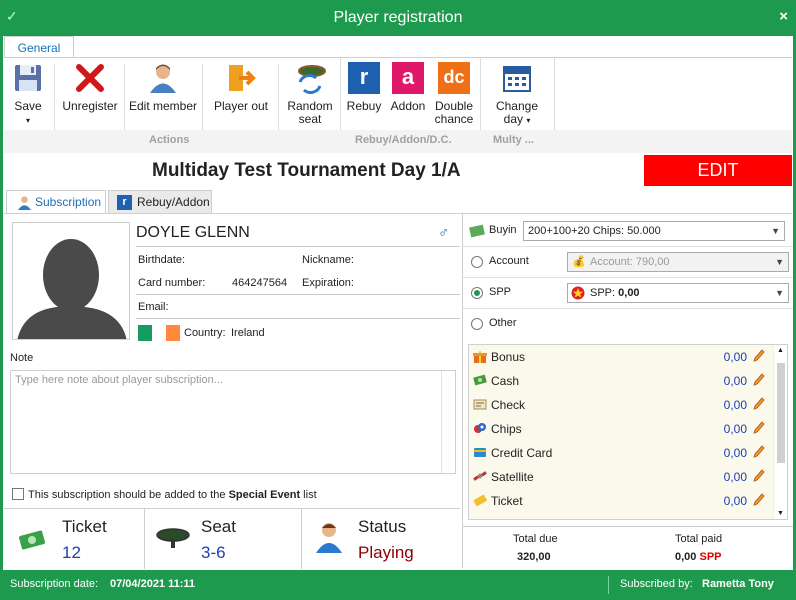  Describe the element at coordinates (448, 422) in the screenshot. I see `note-scrollbar` at that location.